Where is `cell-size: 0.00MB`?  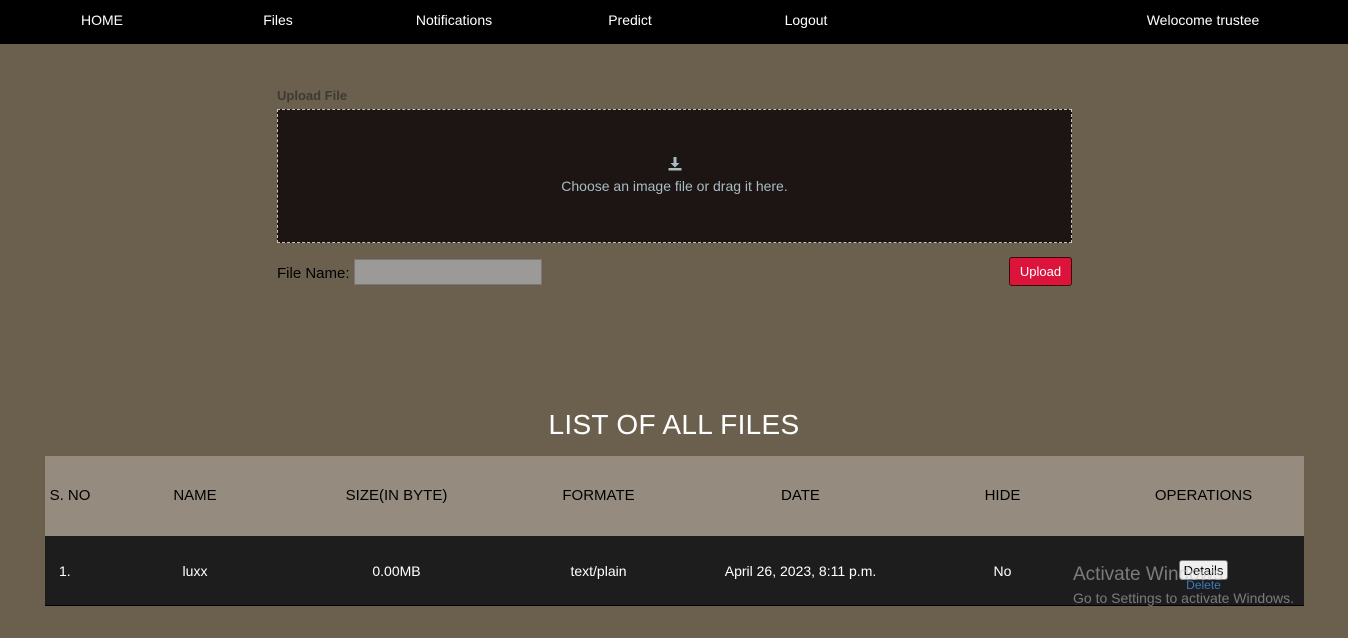 cell-size: 0.00MB is located at coordinates (396, 571).